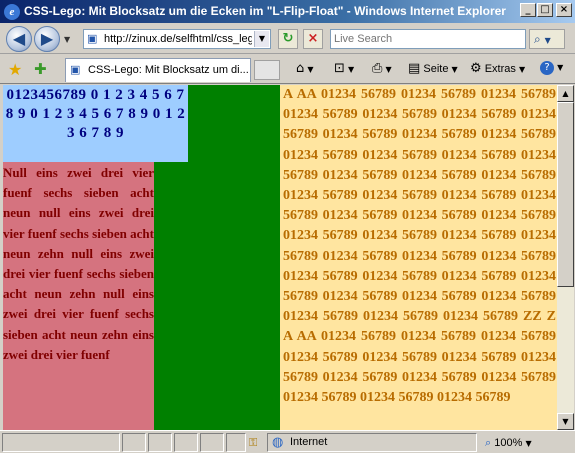 This screenshot has width=575, height=453. I want to click on home-icon: ⌂, so click(300, 68).